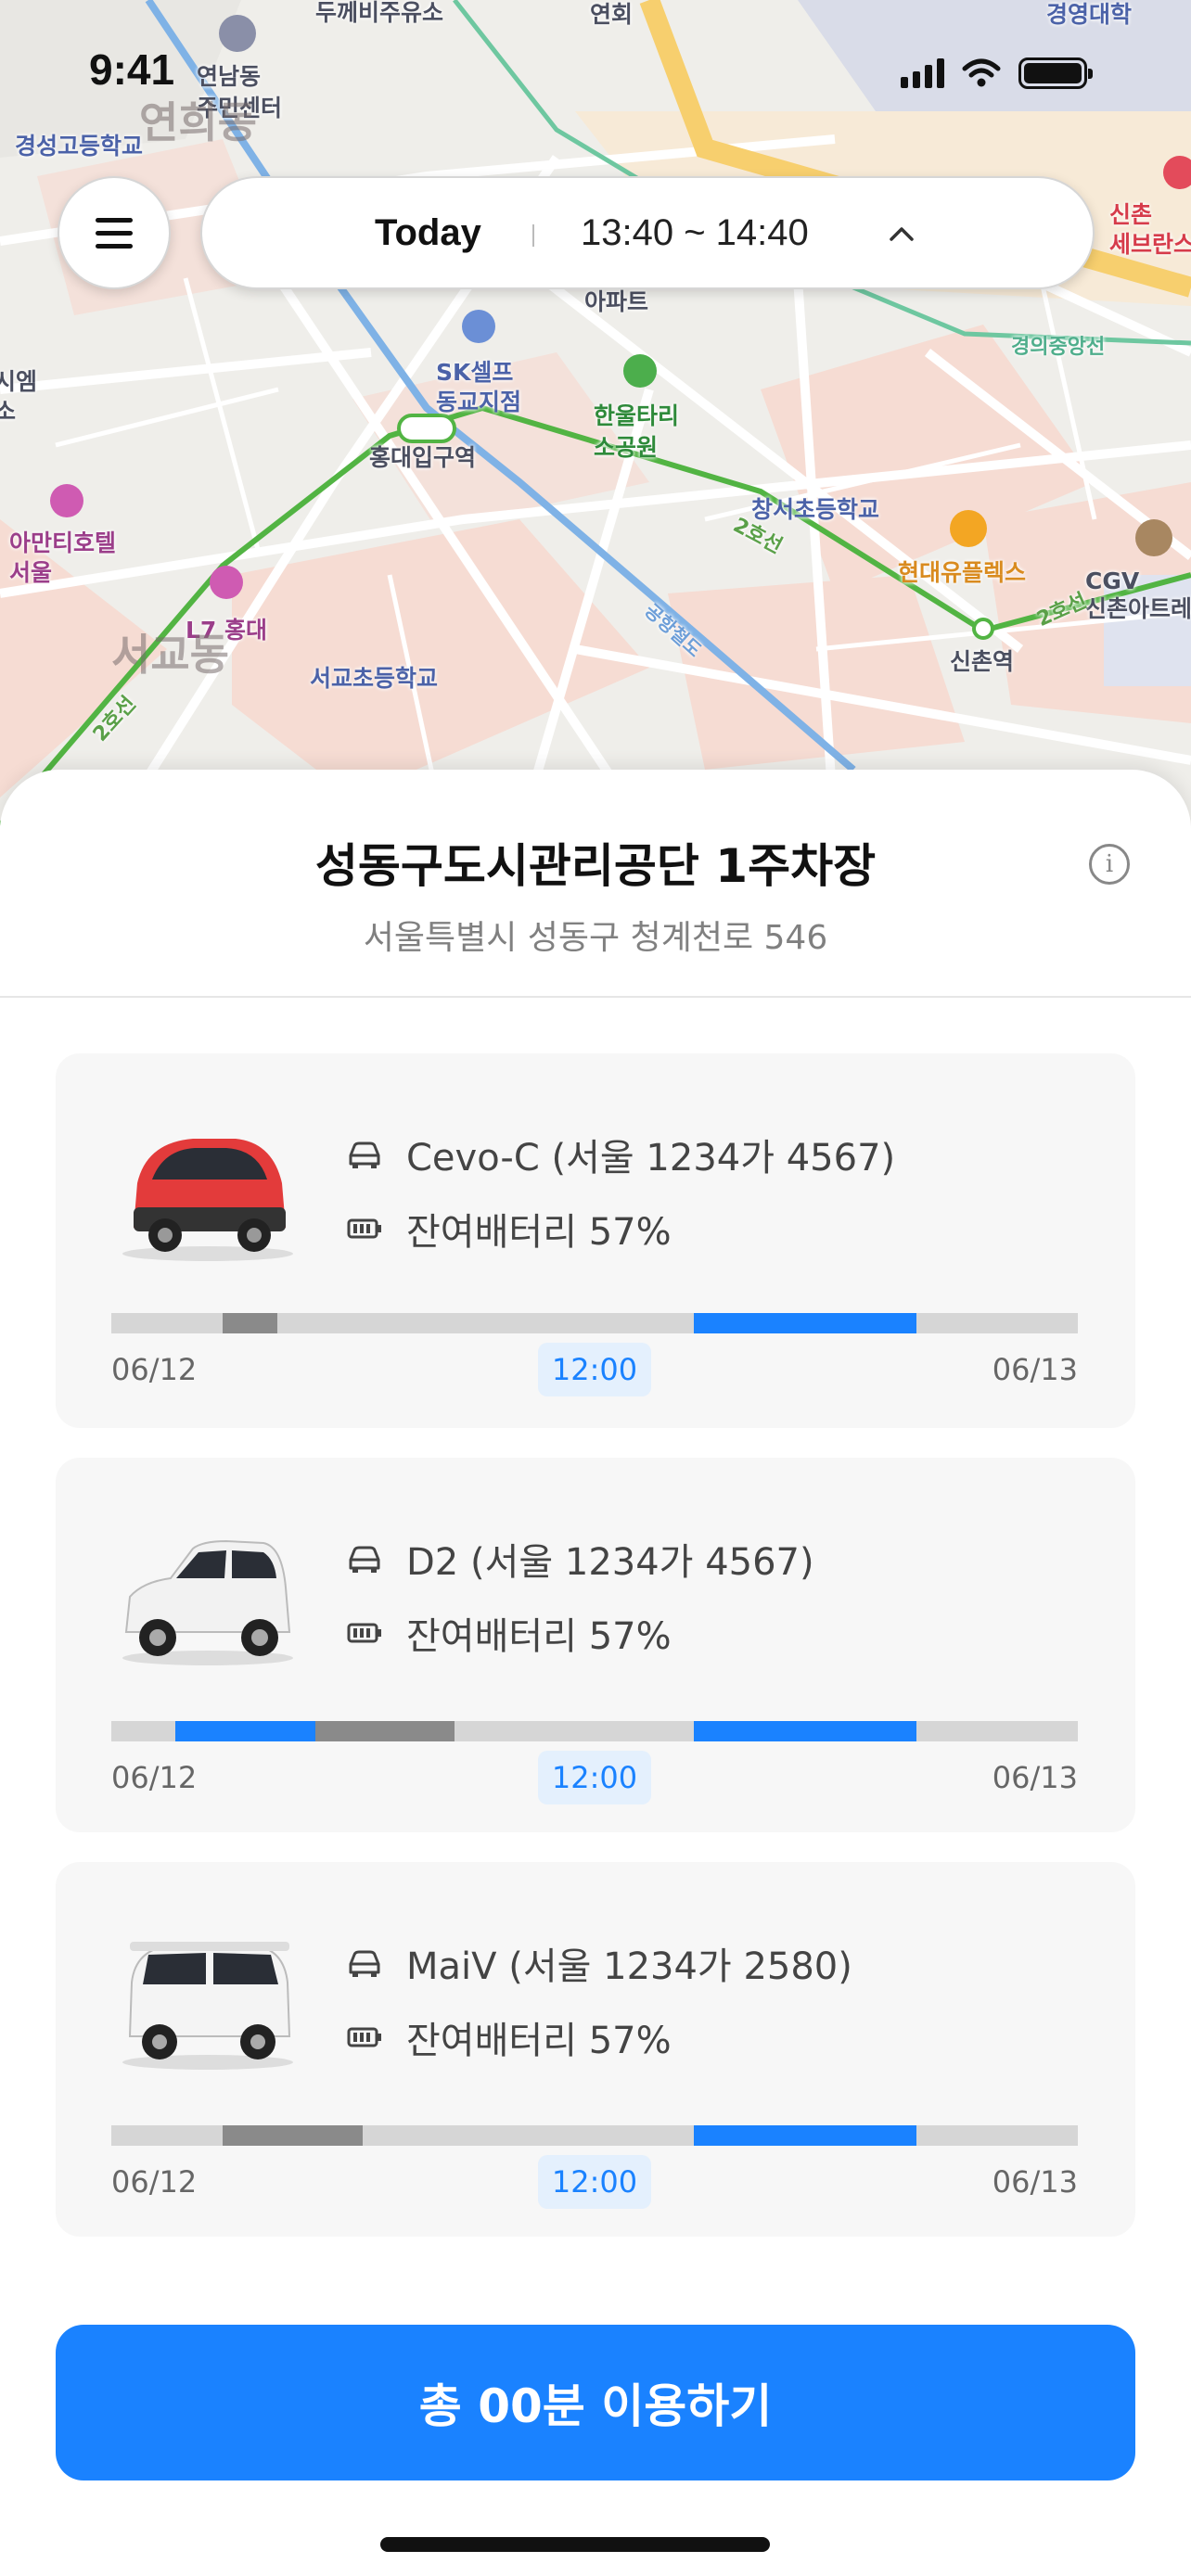  What do you see at coordinates (981, 72) in the screenshot?
I see `wifi-icon` at bounding box center [981, 72].